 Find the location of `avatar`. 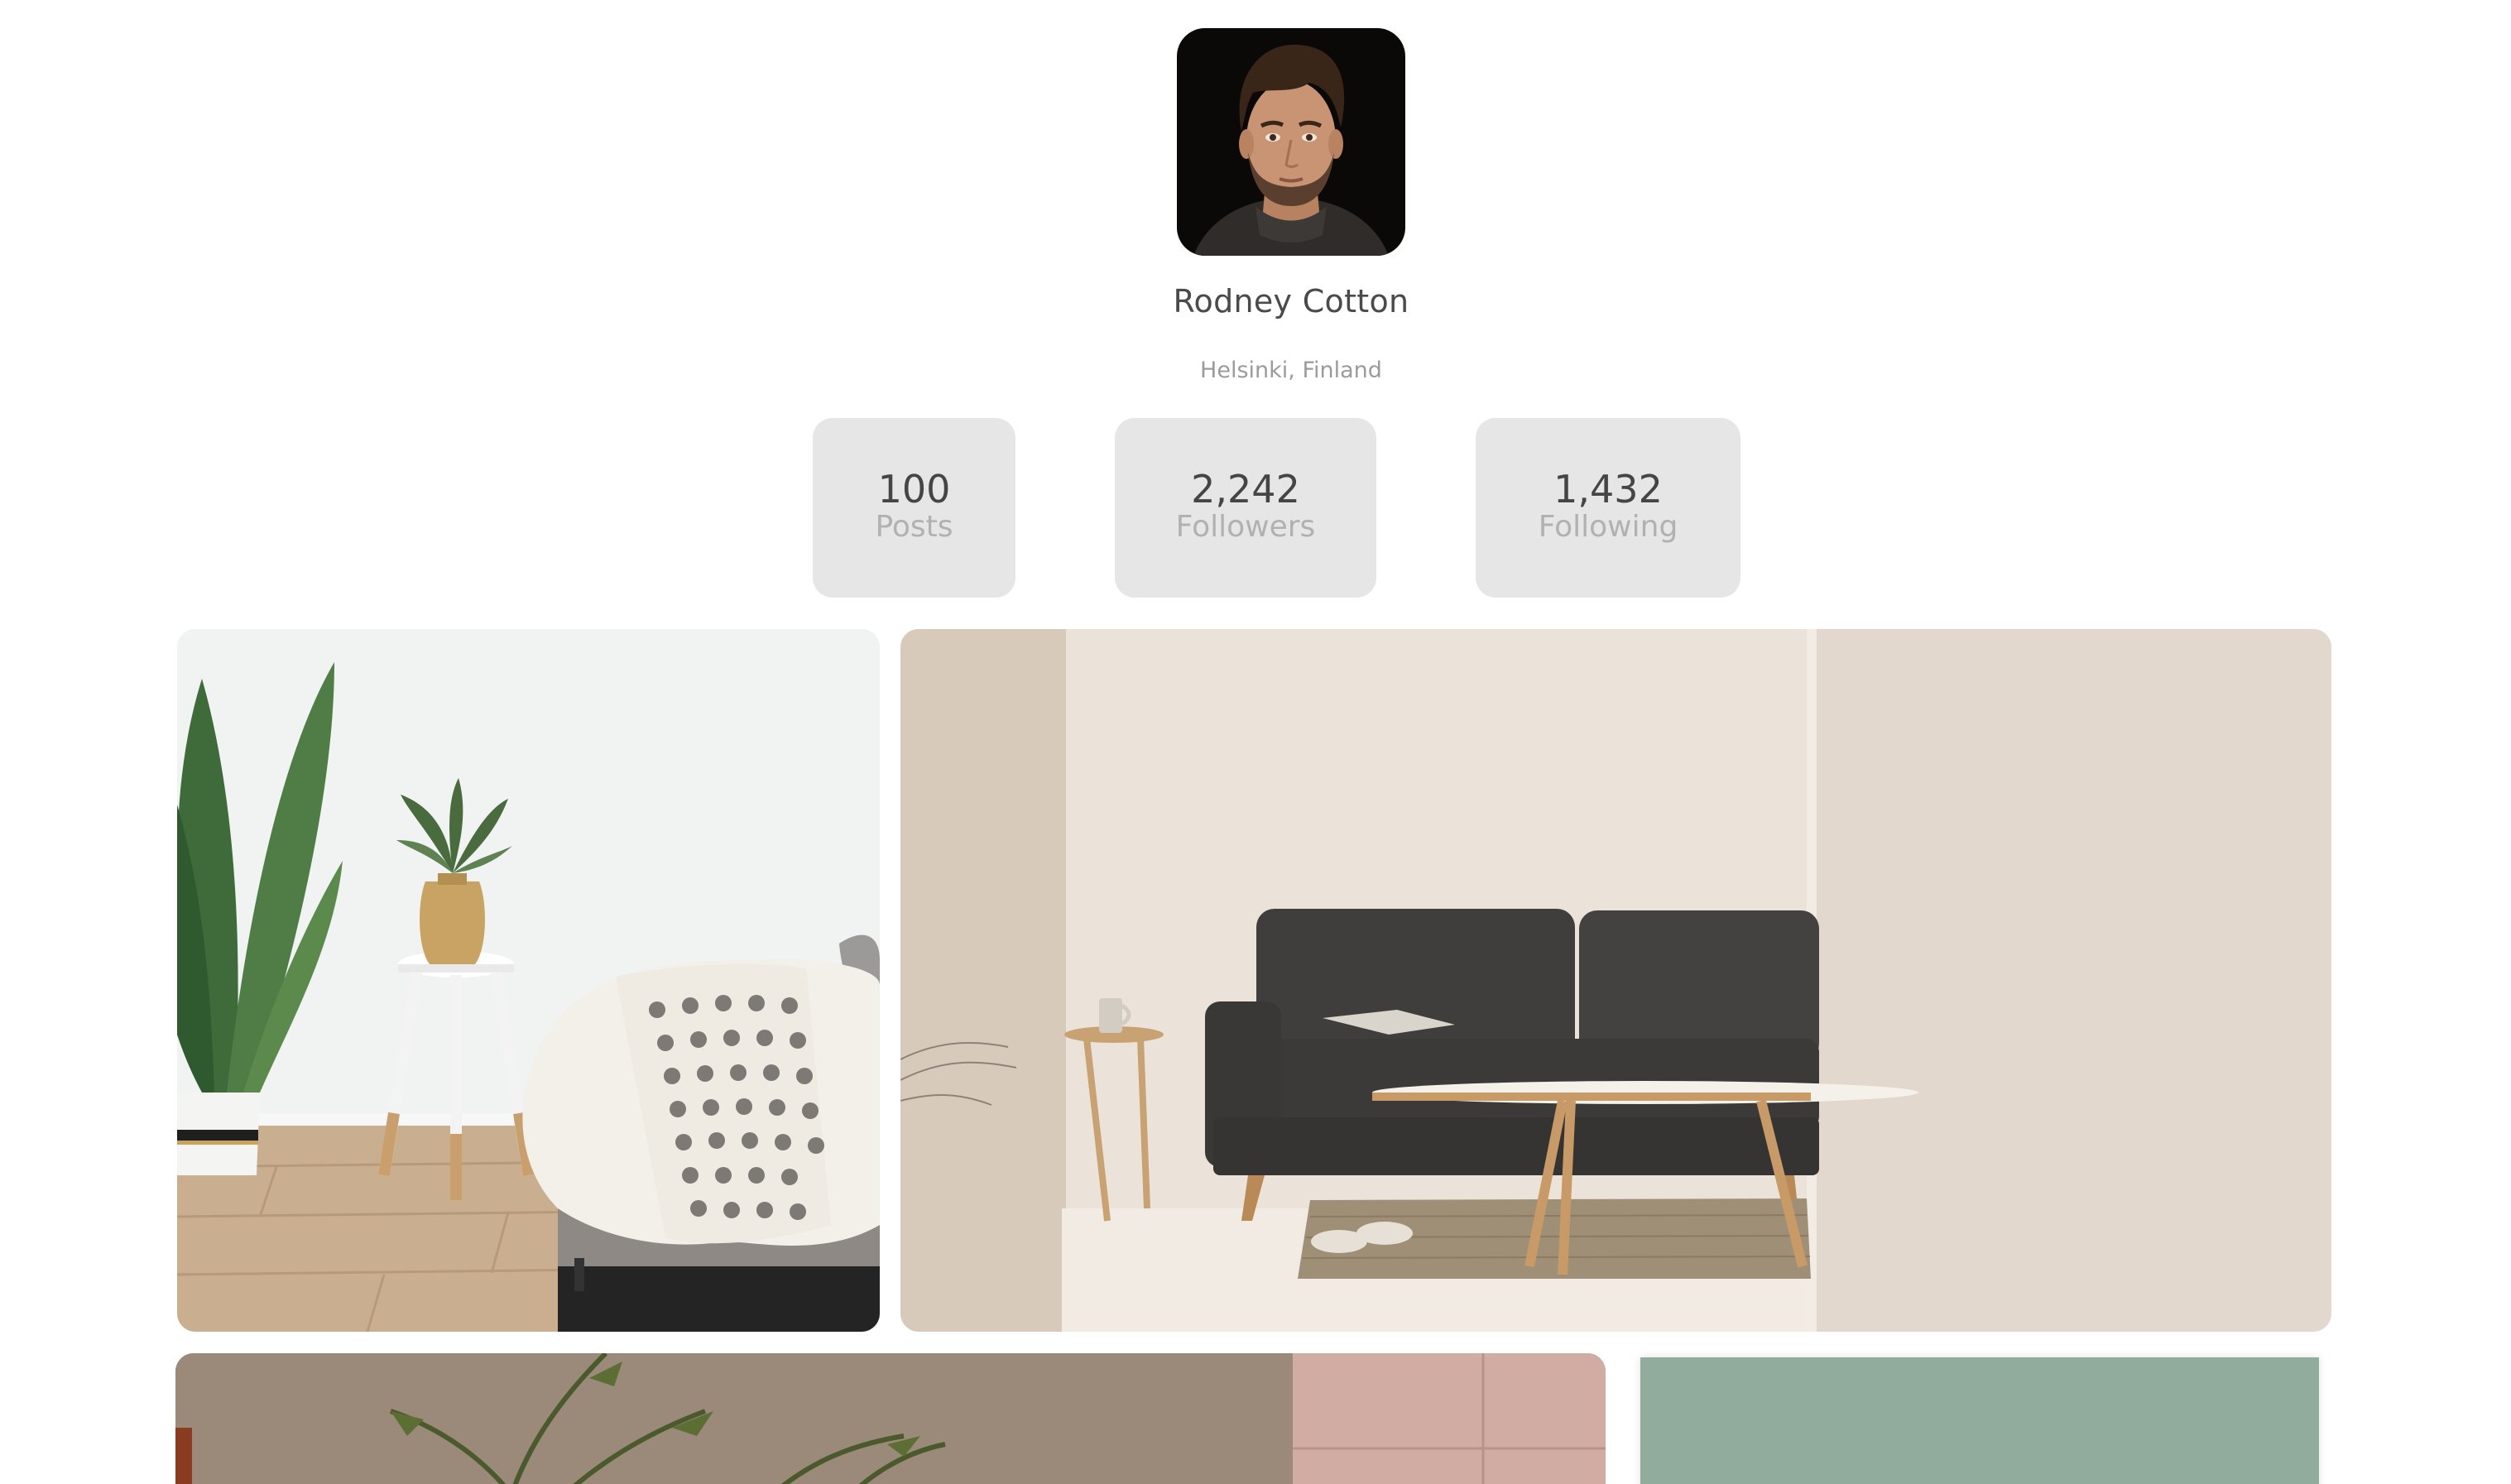

avatar is located at coordinates (1291, 142).